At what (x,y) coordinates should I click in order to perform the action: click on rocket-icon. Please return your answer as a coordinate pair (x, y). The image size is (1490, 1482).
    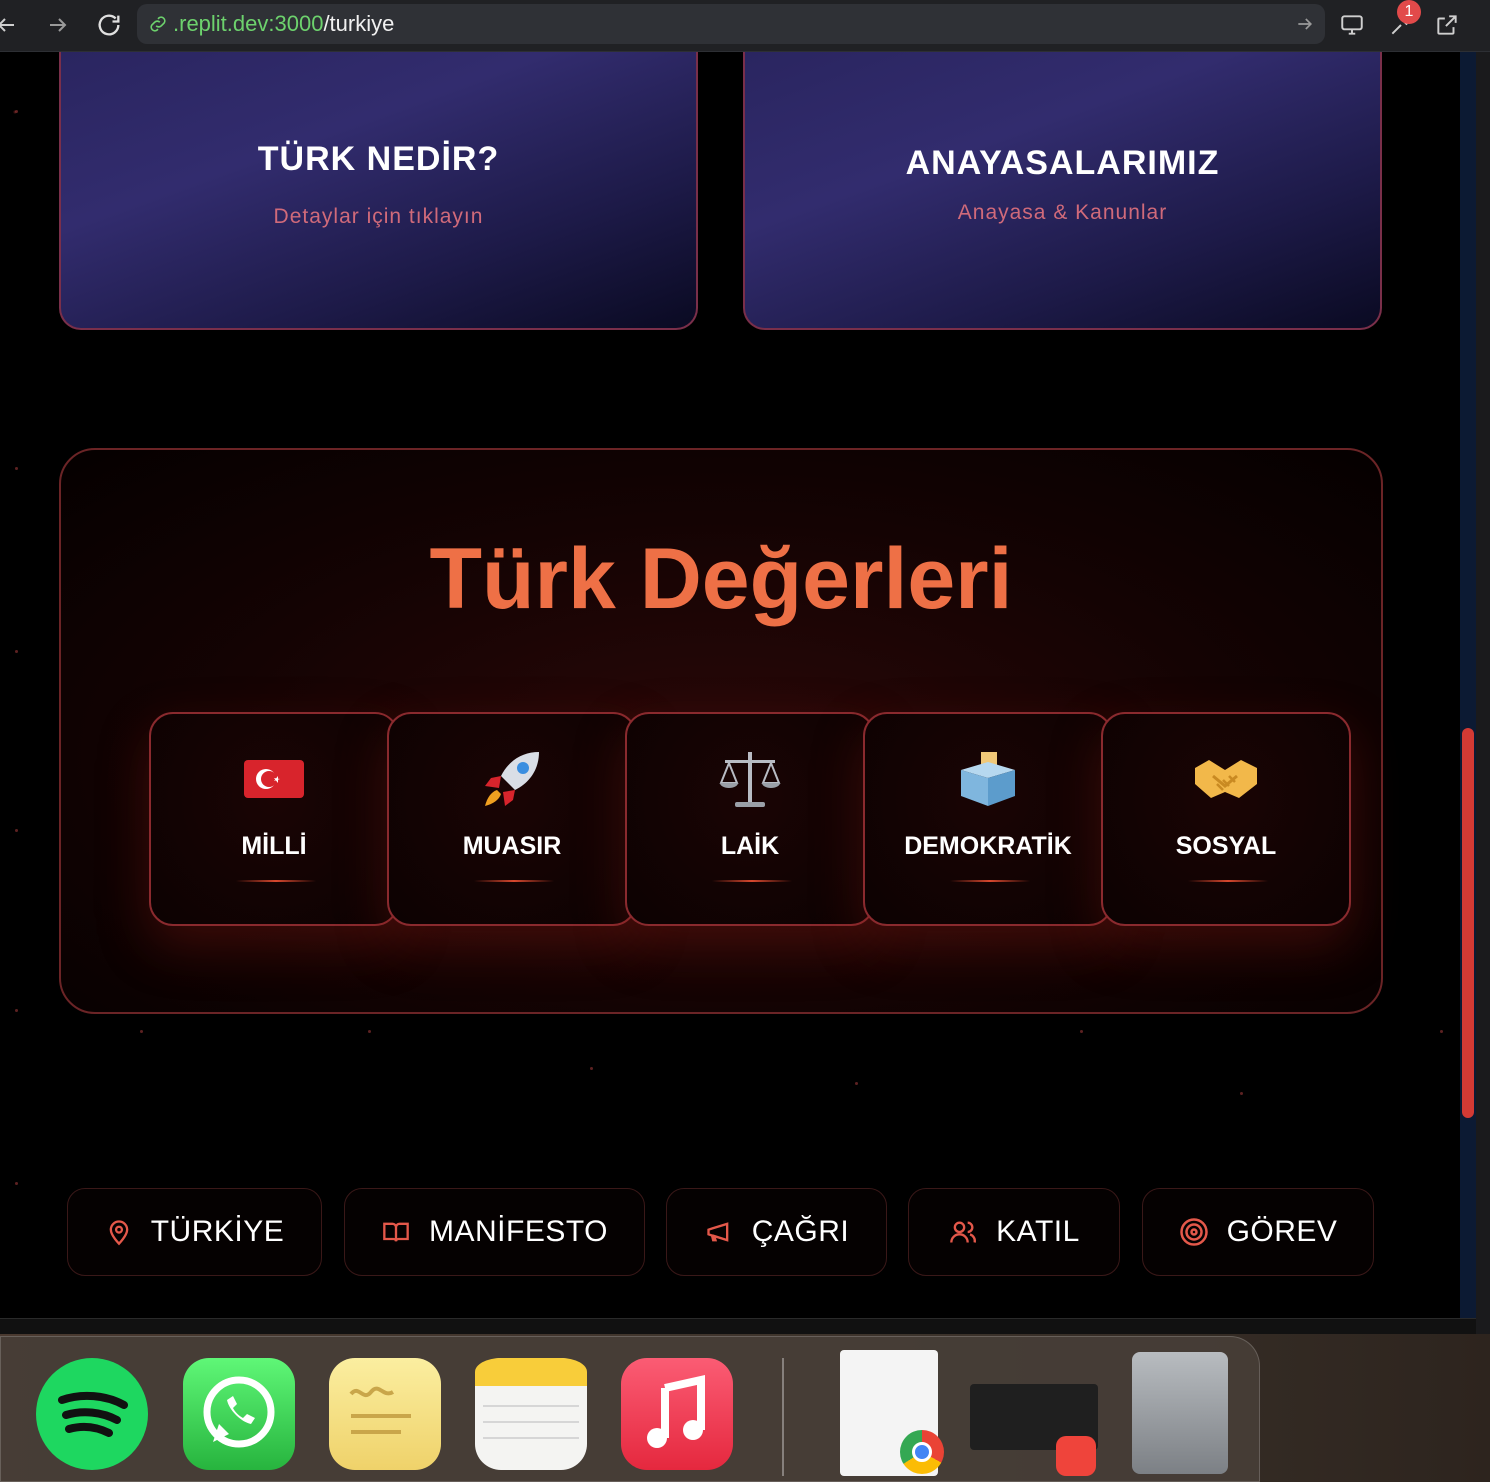
    Looking at the image, I should click on (512, 779).